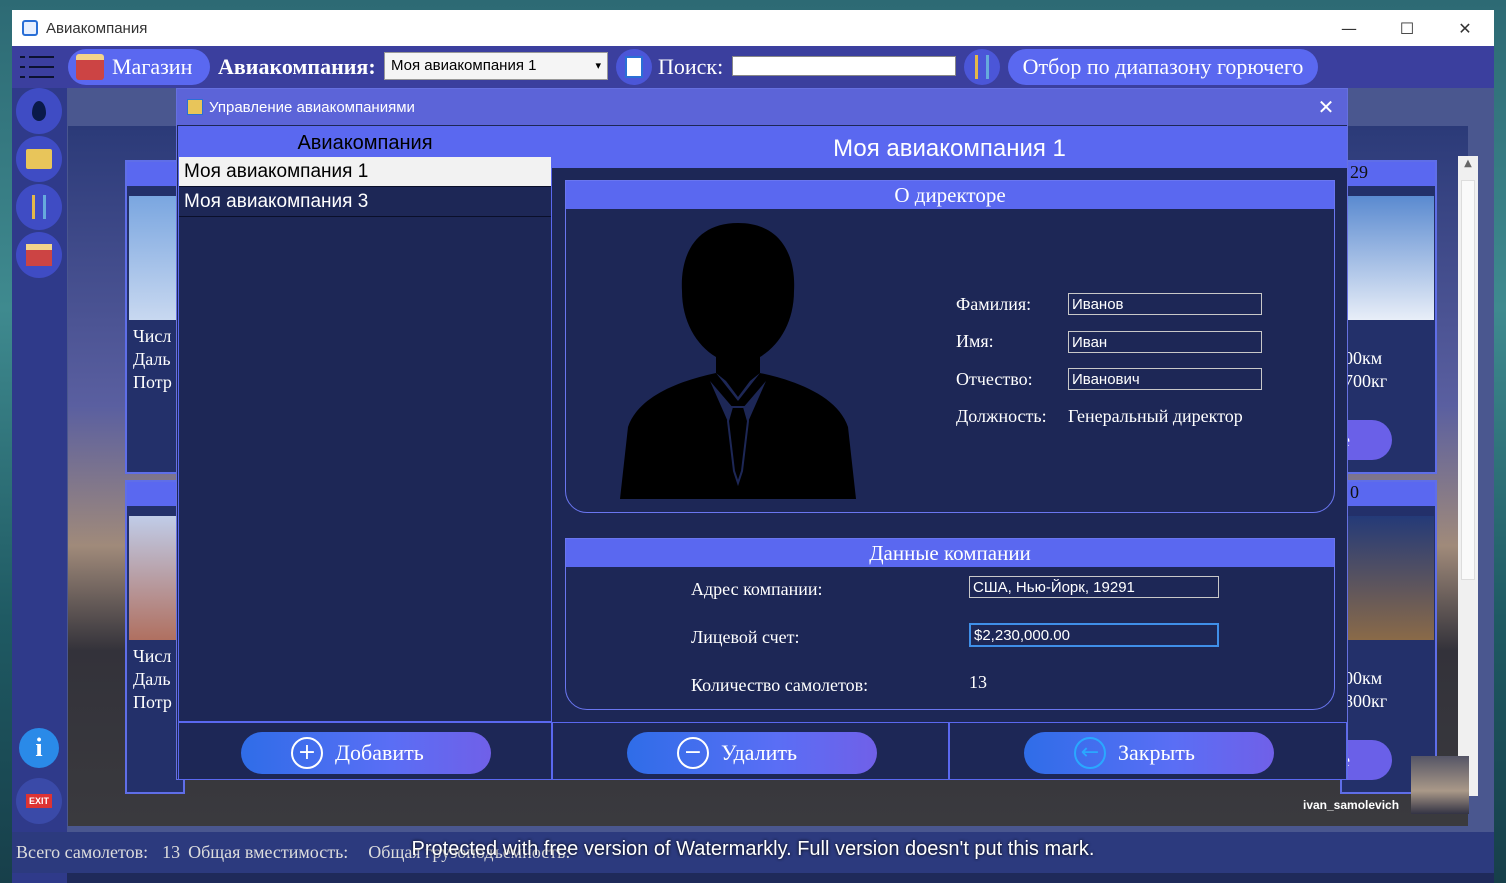  Describe the element at coordinates (1326, 107) in the screenshot. I see `dialog-close-button: ✕` at that location.